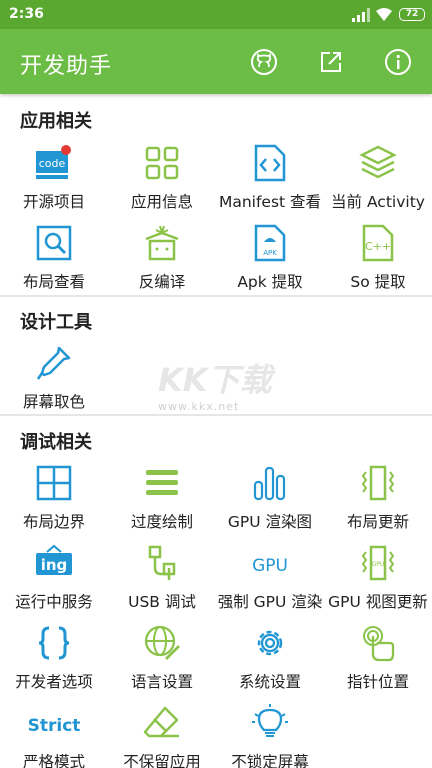  Describe the element at coordinates (379, 644) in the screenshot. I see `touch-pointer-icon` at that location.